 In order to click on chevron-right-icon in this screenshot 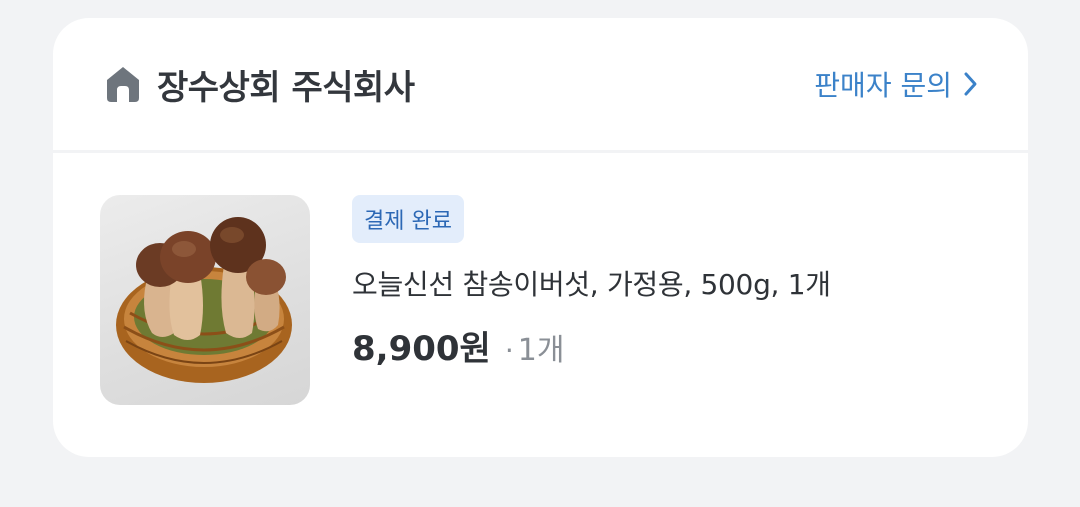, I will do `click(971, 84)`.